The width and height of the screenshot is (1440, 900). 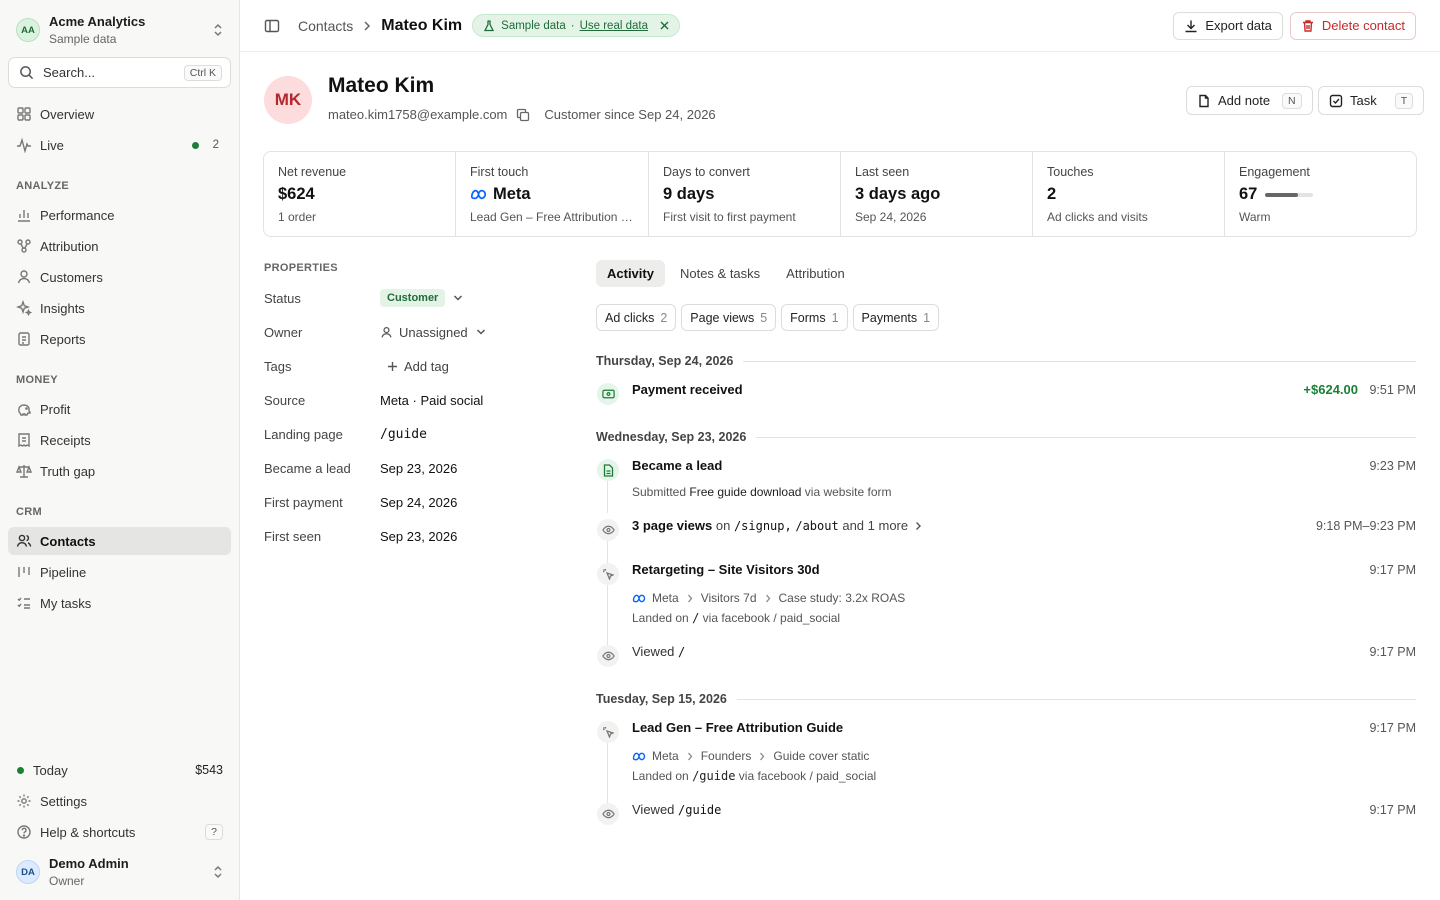 I want to click on day-header: Tuesday, Sep 15, 2026, so click(x=1006, y=699).